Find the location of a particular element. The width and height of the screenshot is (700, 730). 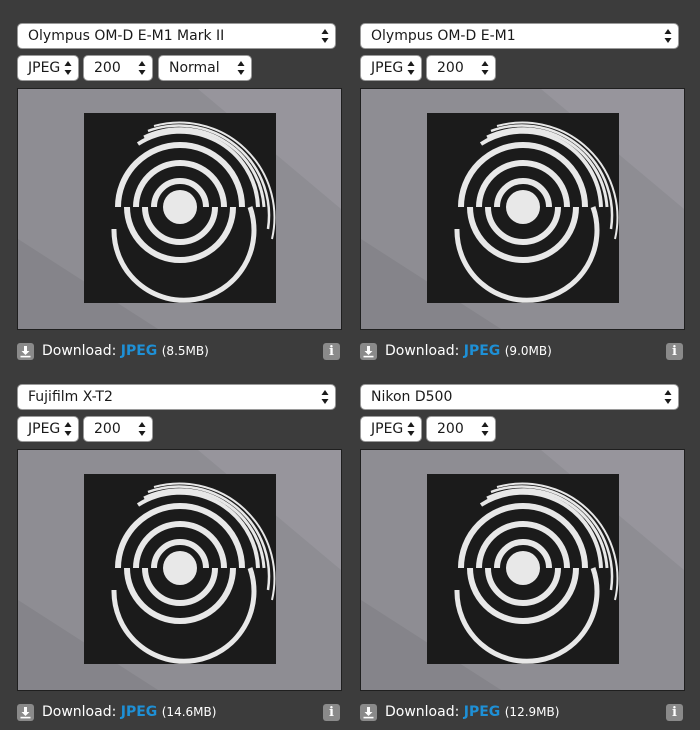

quality-select-value: Normal is located at coordinates (194, 68).